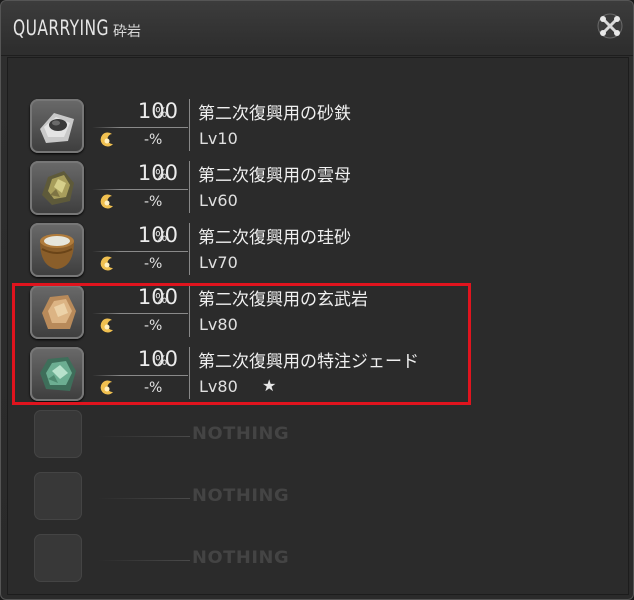  What do you see at coordinates (218, 138) in the screenshot?
I see `item-level: Lv10` at bounding box center [218, 138].